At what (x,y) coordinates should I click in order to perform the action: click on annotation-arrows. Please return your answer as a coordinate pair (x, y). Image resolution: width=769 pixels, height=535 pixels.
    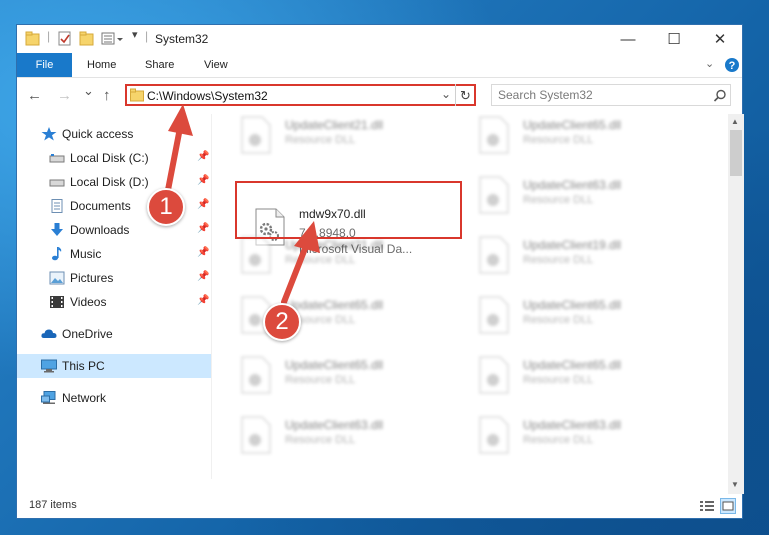
    Looking at the image, I should click on (242, 204).